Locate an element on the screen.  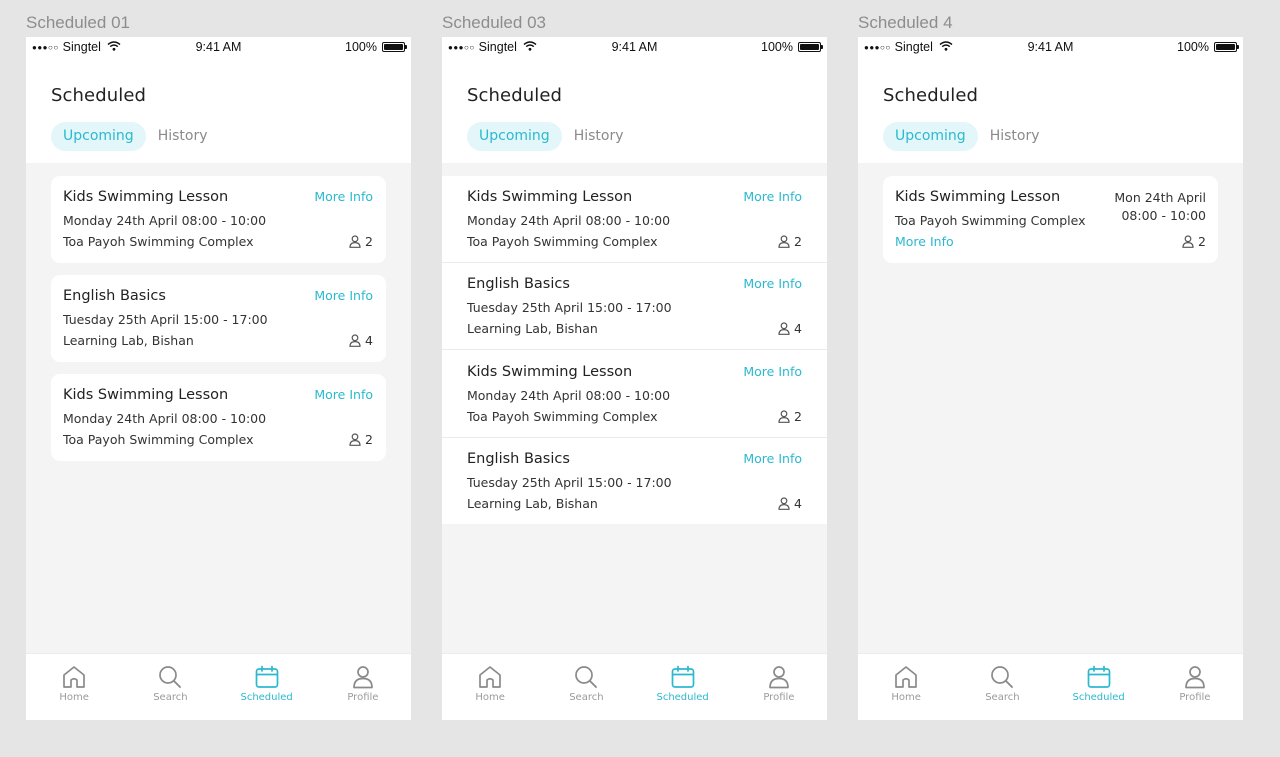
attendee-count-value: 4 is located at coordinates (798, 503).